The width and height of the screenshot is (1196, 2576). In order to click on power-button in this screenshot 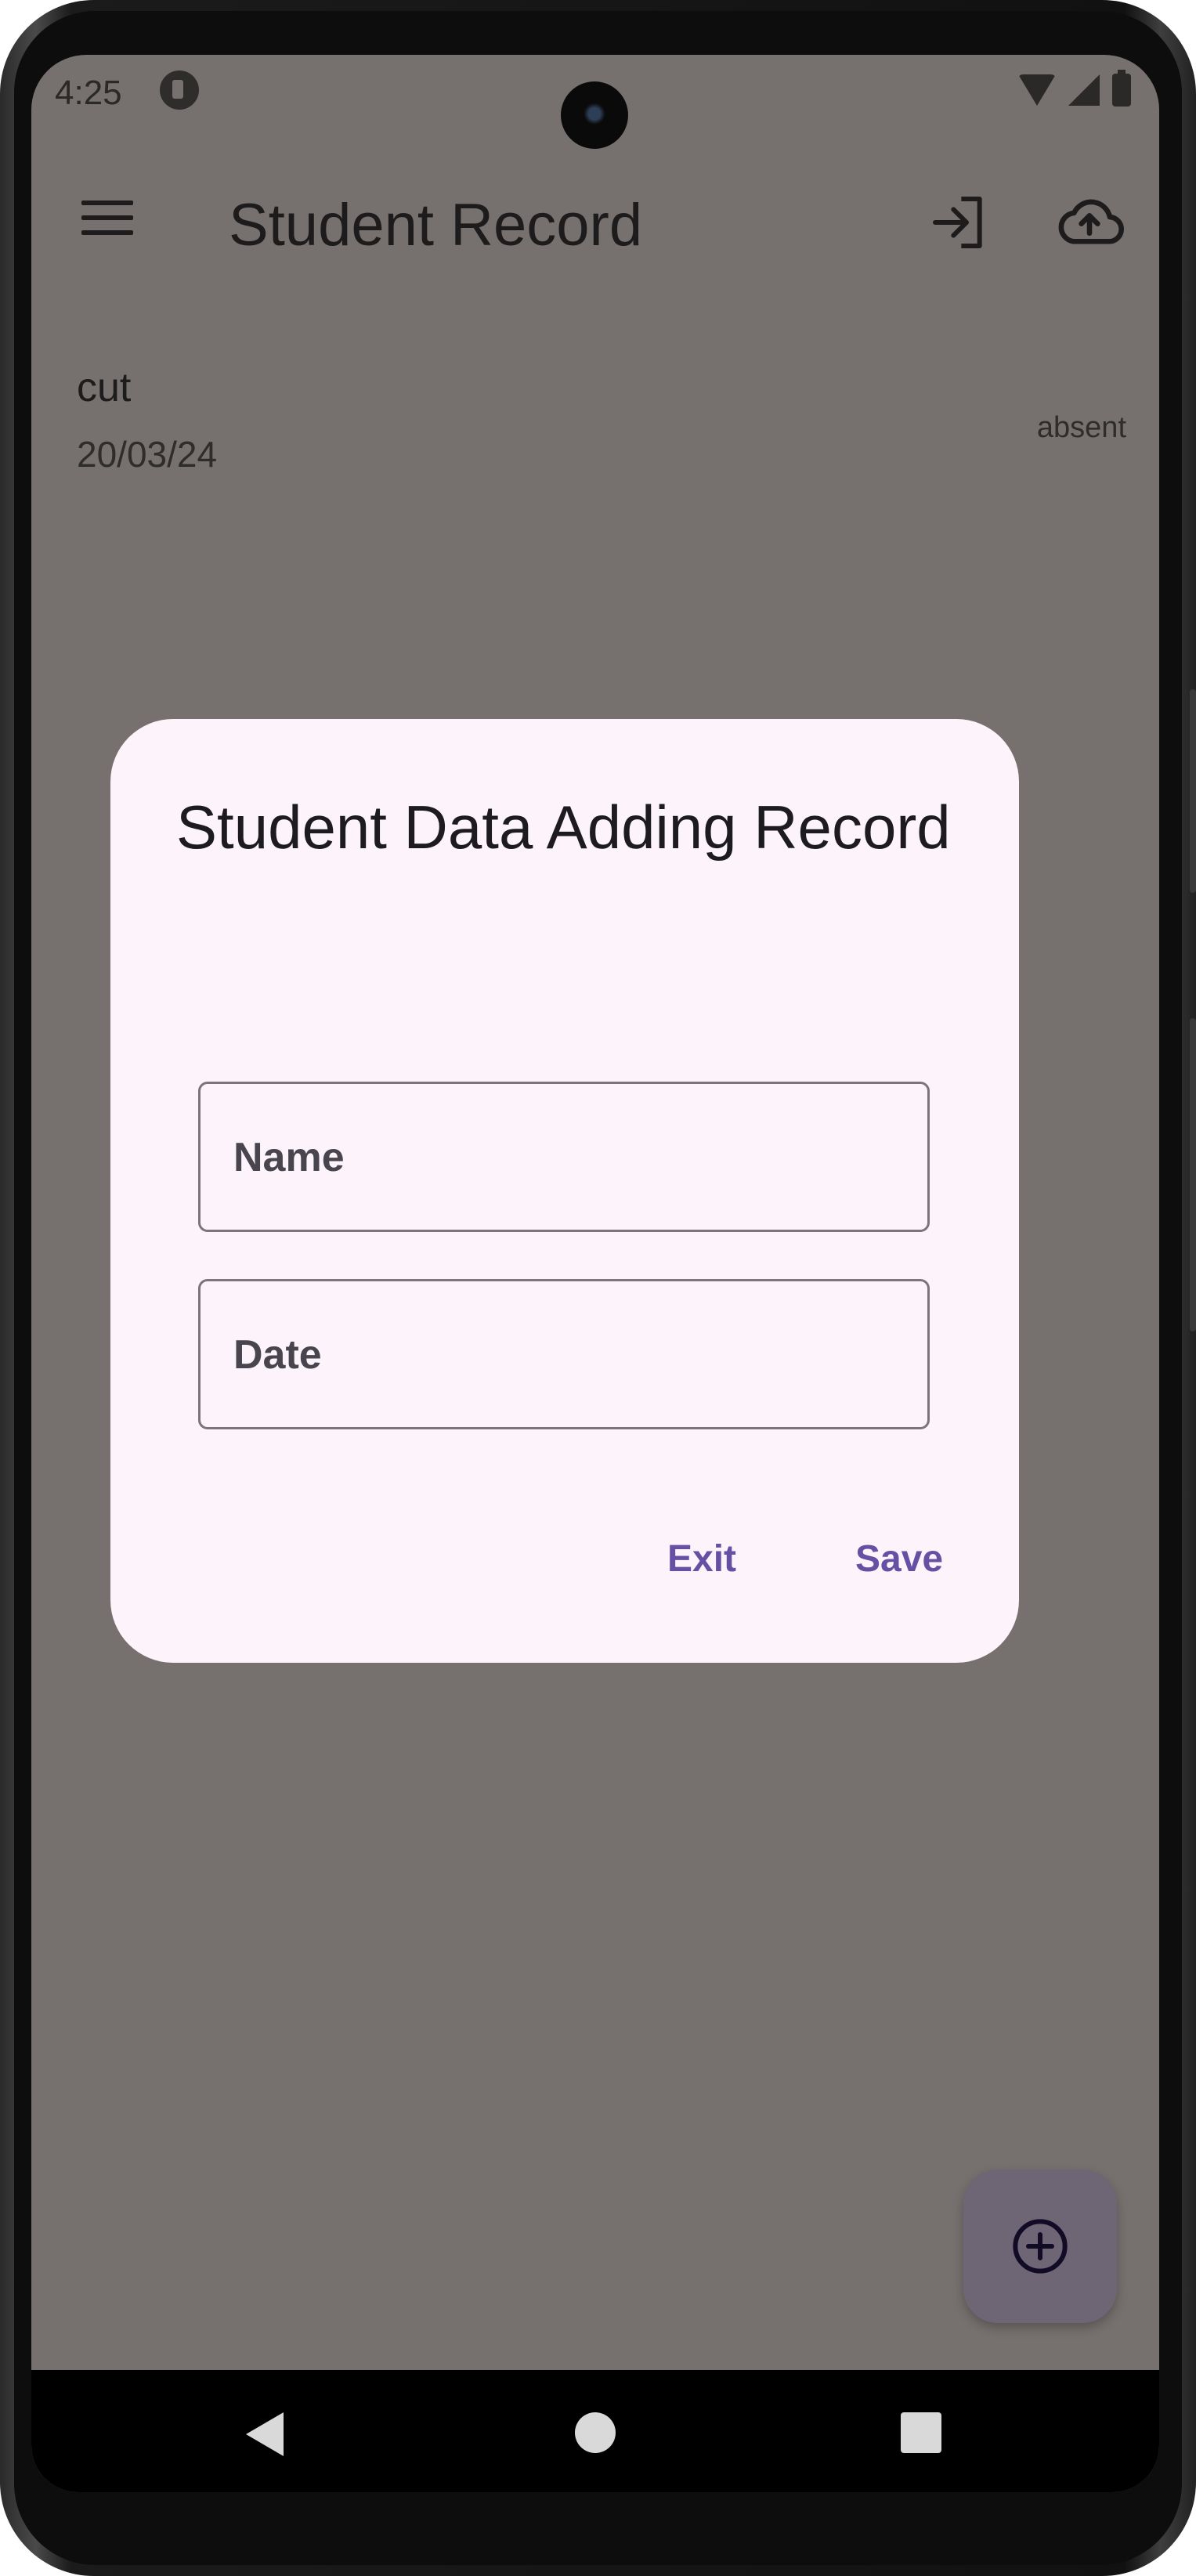, I will do `click(1193, 791)`.